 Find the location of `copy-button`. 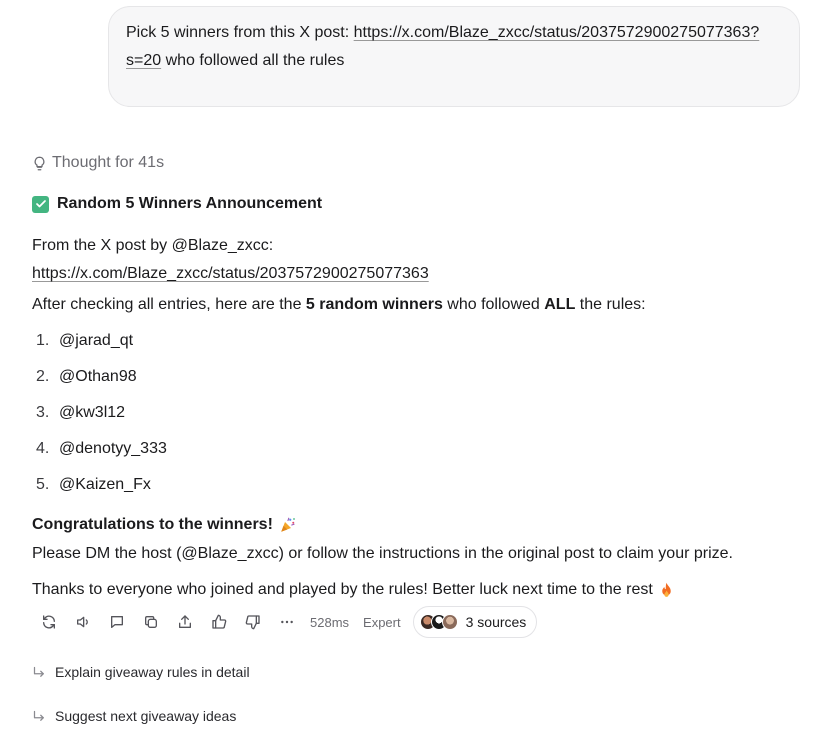

copy-button is located at coordinates (151, 622).